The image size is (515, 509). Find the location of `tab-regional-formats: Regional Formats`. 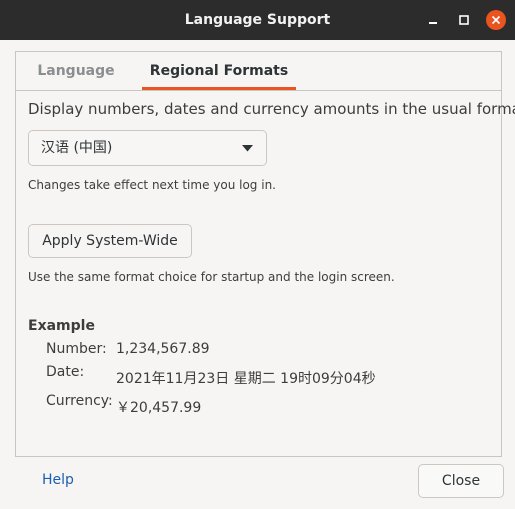

tab-regional-formats: Regional Formats is located at coordinates (219, 71).